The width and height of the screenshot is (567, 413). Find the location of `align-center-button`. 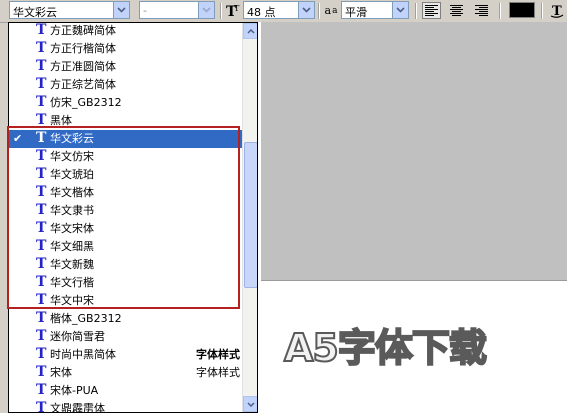

align-center-button is located at coordinates (456, 10).